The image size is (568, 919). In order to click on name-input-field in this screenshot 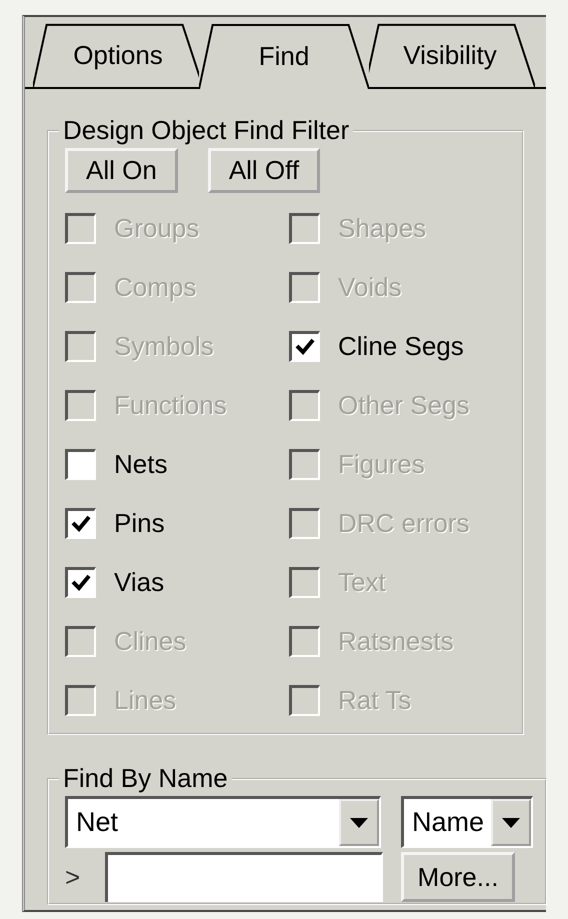, I will do `click(244, 877)`.